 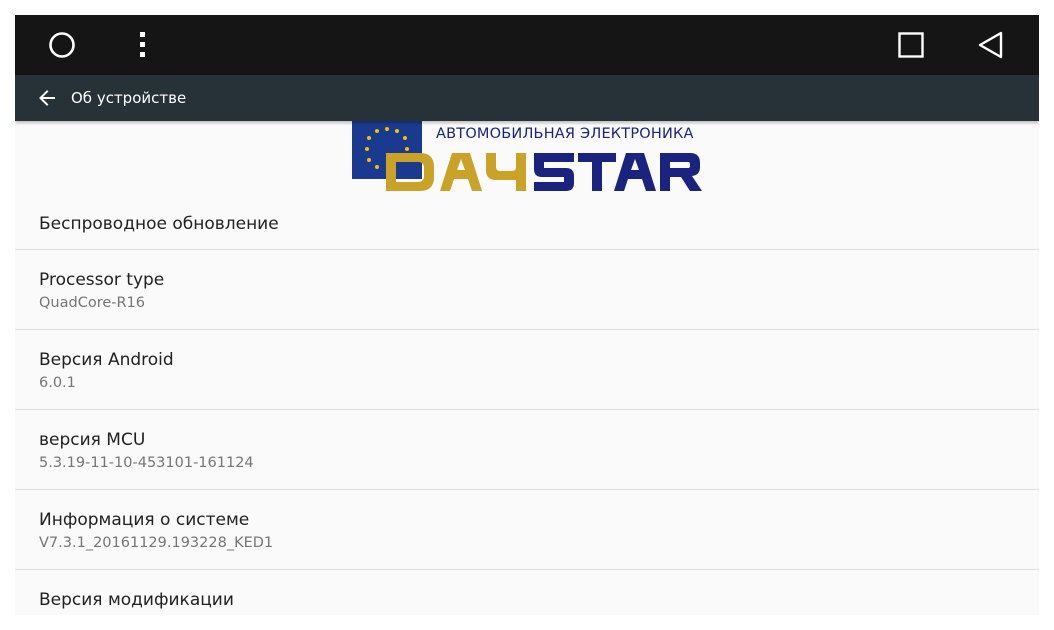 What do you see at coordinates (92, 303) in the screenshot?
I see `list-item-value: QuadCore-R16` at bounding box center [92, 303].